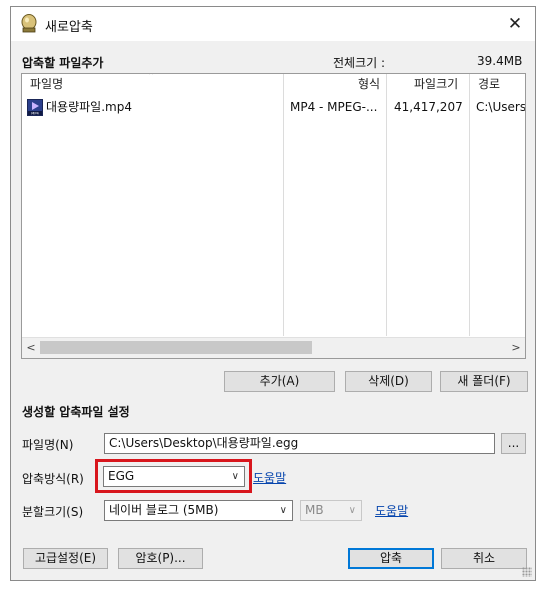 Image resolution: width=548 pixels, height=591 pixels. I want to click on method-help-link: 도움말, so click(269, 477).